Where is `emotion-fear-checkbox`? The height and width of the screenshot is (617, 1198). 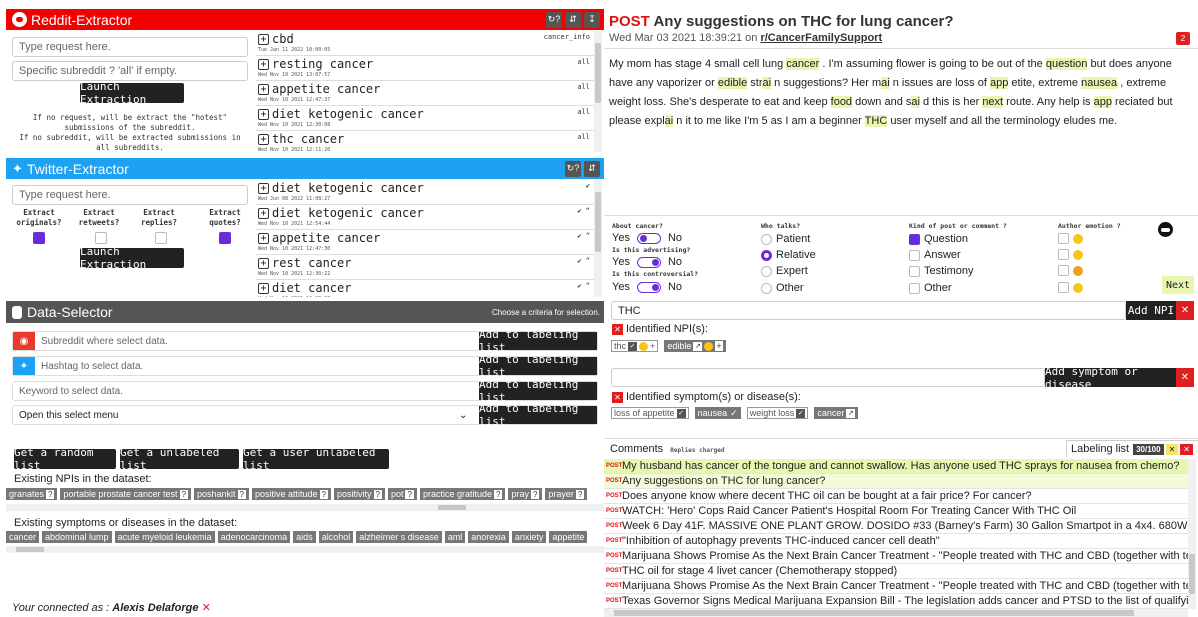 emotion-fear-checkbox is located at coordinates (1070, 287).